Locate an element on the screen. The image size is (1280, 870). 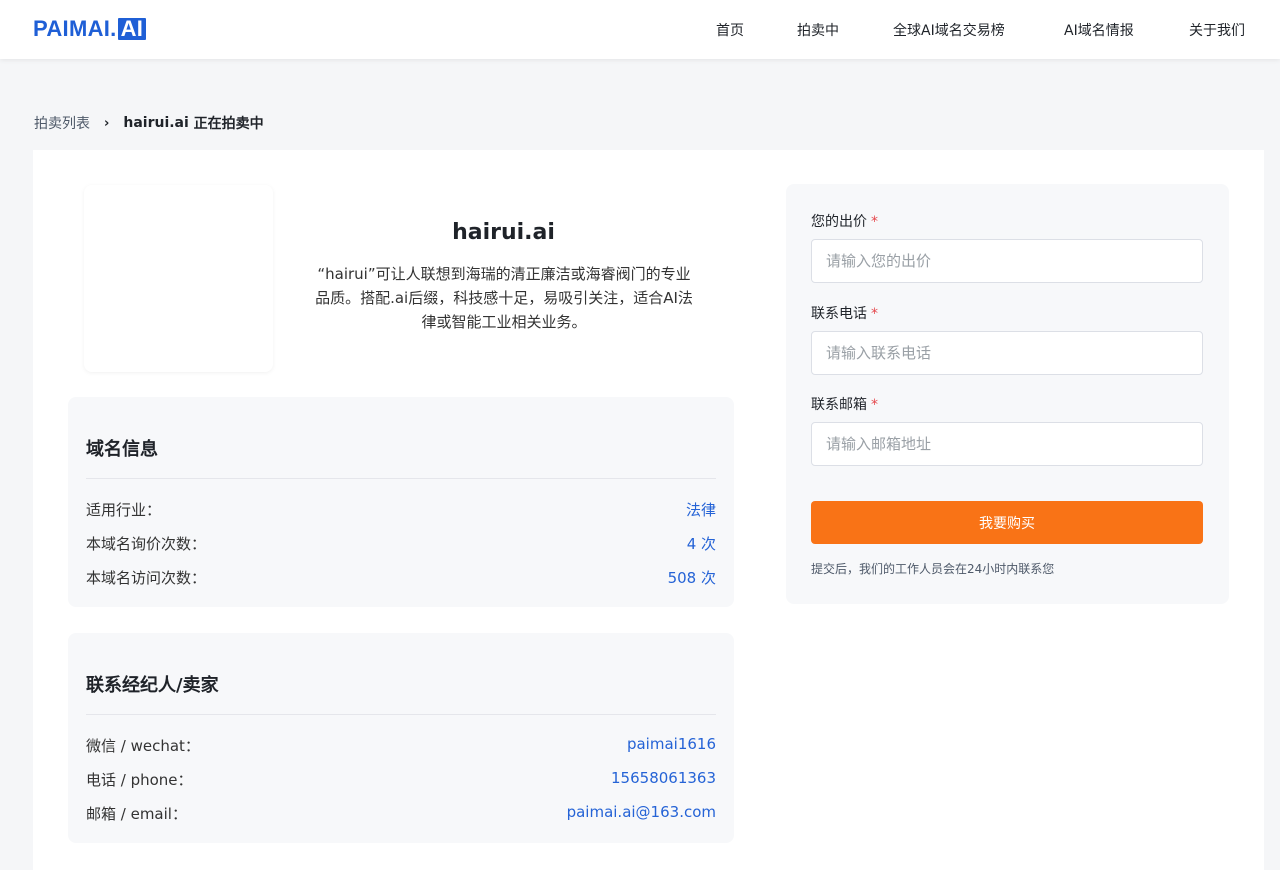
contact-value: paimai1616 is located at coordinates (671, 745).